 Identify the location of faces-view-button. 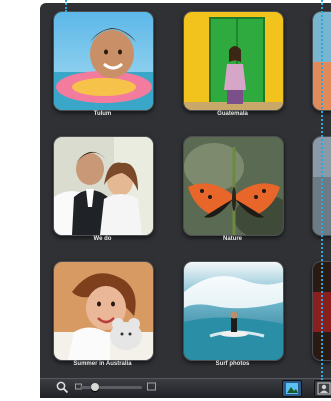
(322, 388).